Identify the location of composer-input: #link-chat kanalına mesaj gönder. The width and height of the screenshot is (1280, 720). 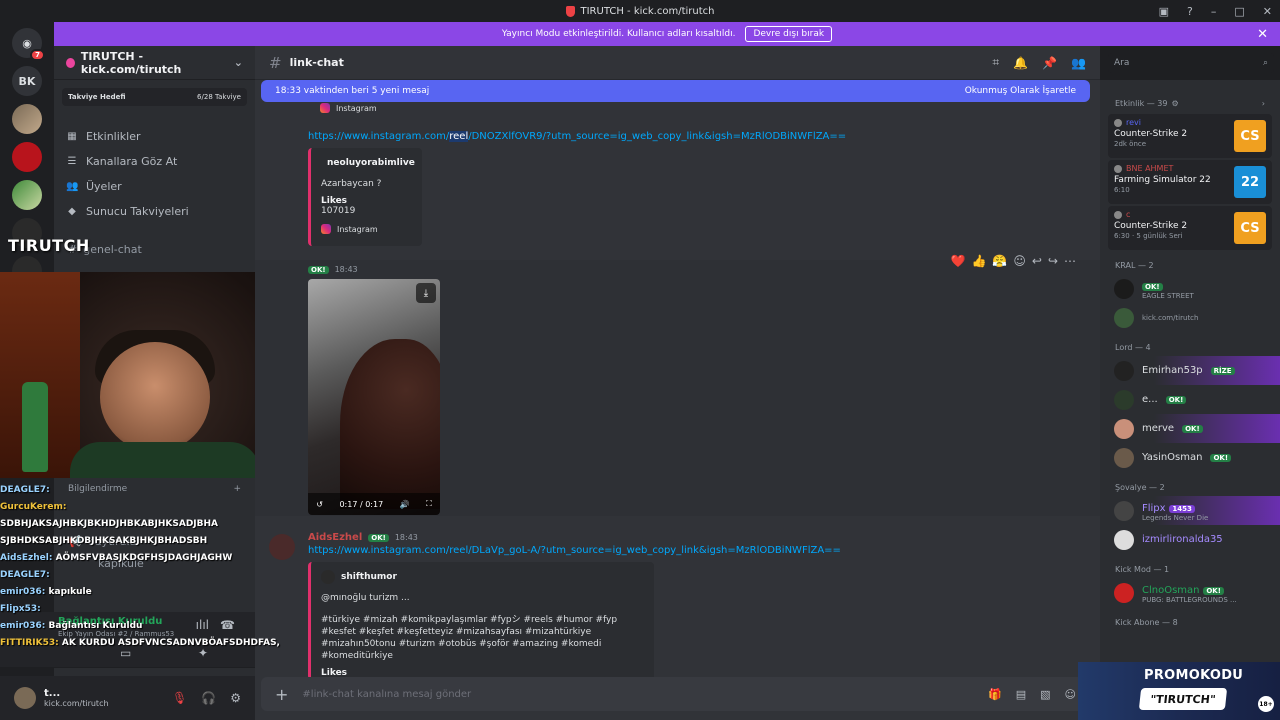
(386, 694).